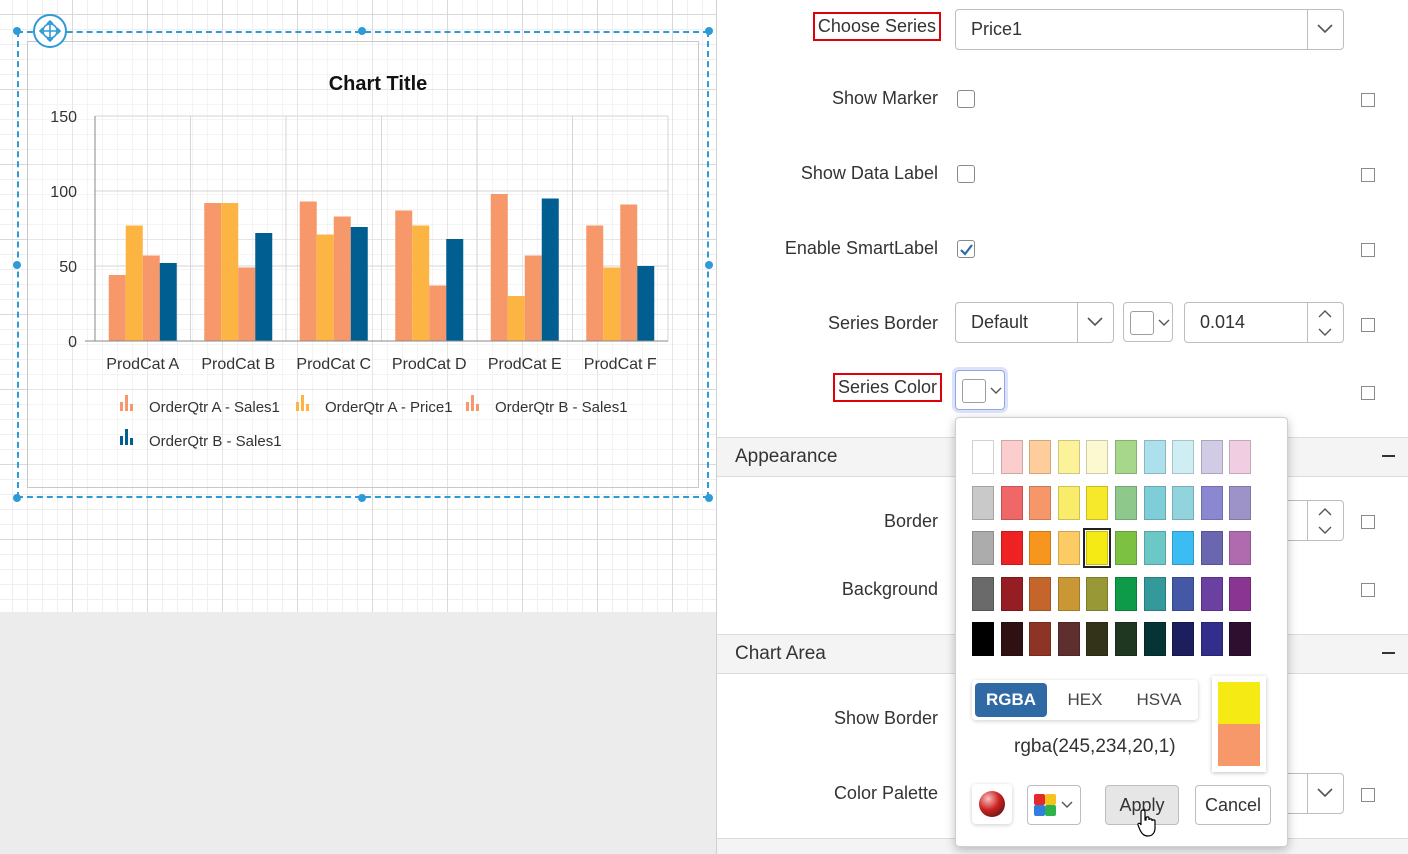 The image size is (1408, 854). Describe the element at coordinates (786, 456) in the screenshot. I see `appearance-section-title: Appearance` at that location.